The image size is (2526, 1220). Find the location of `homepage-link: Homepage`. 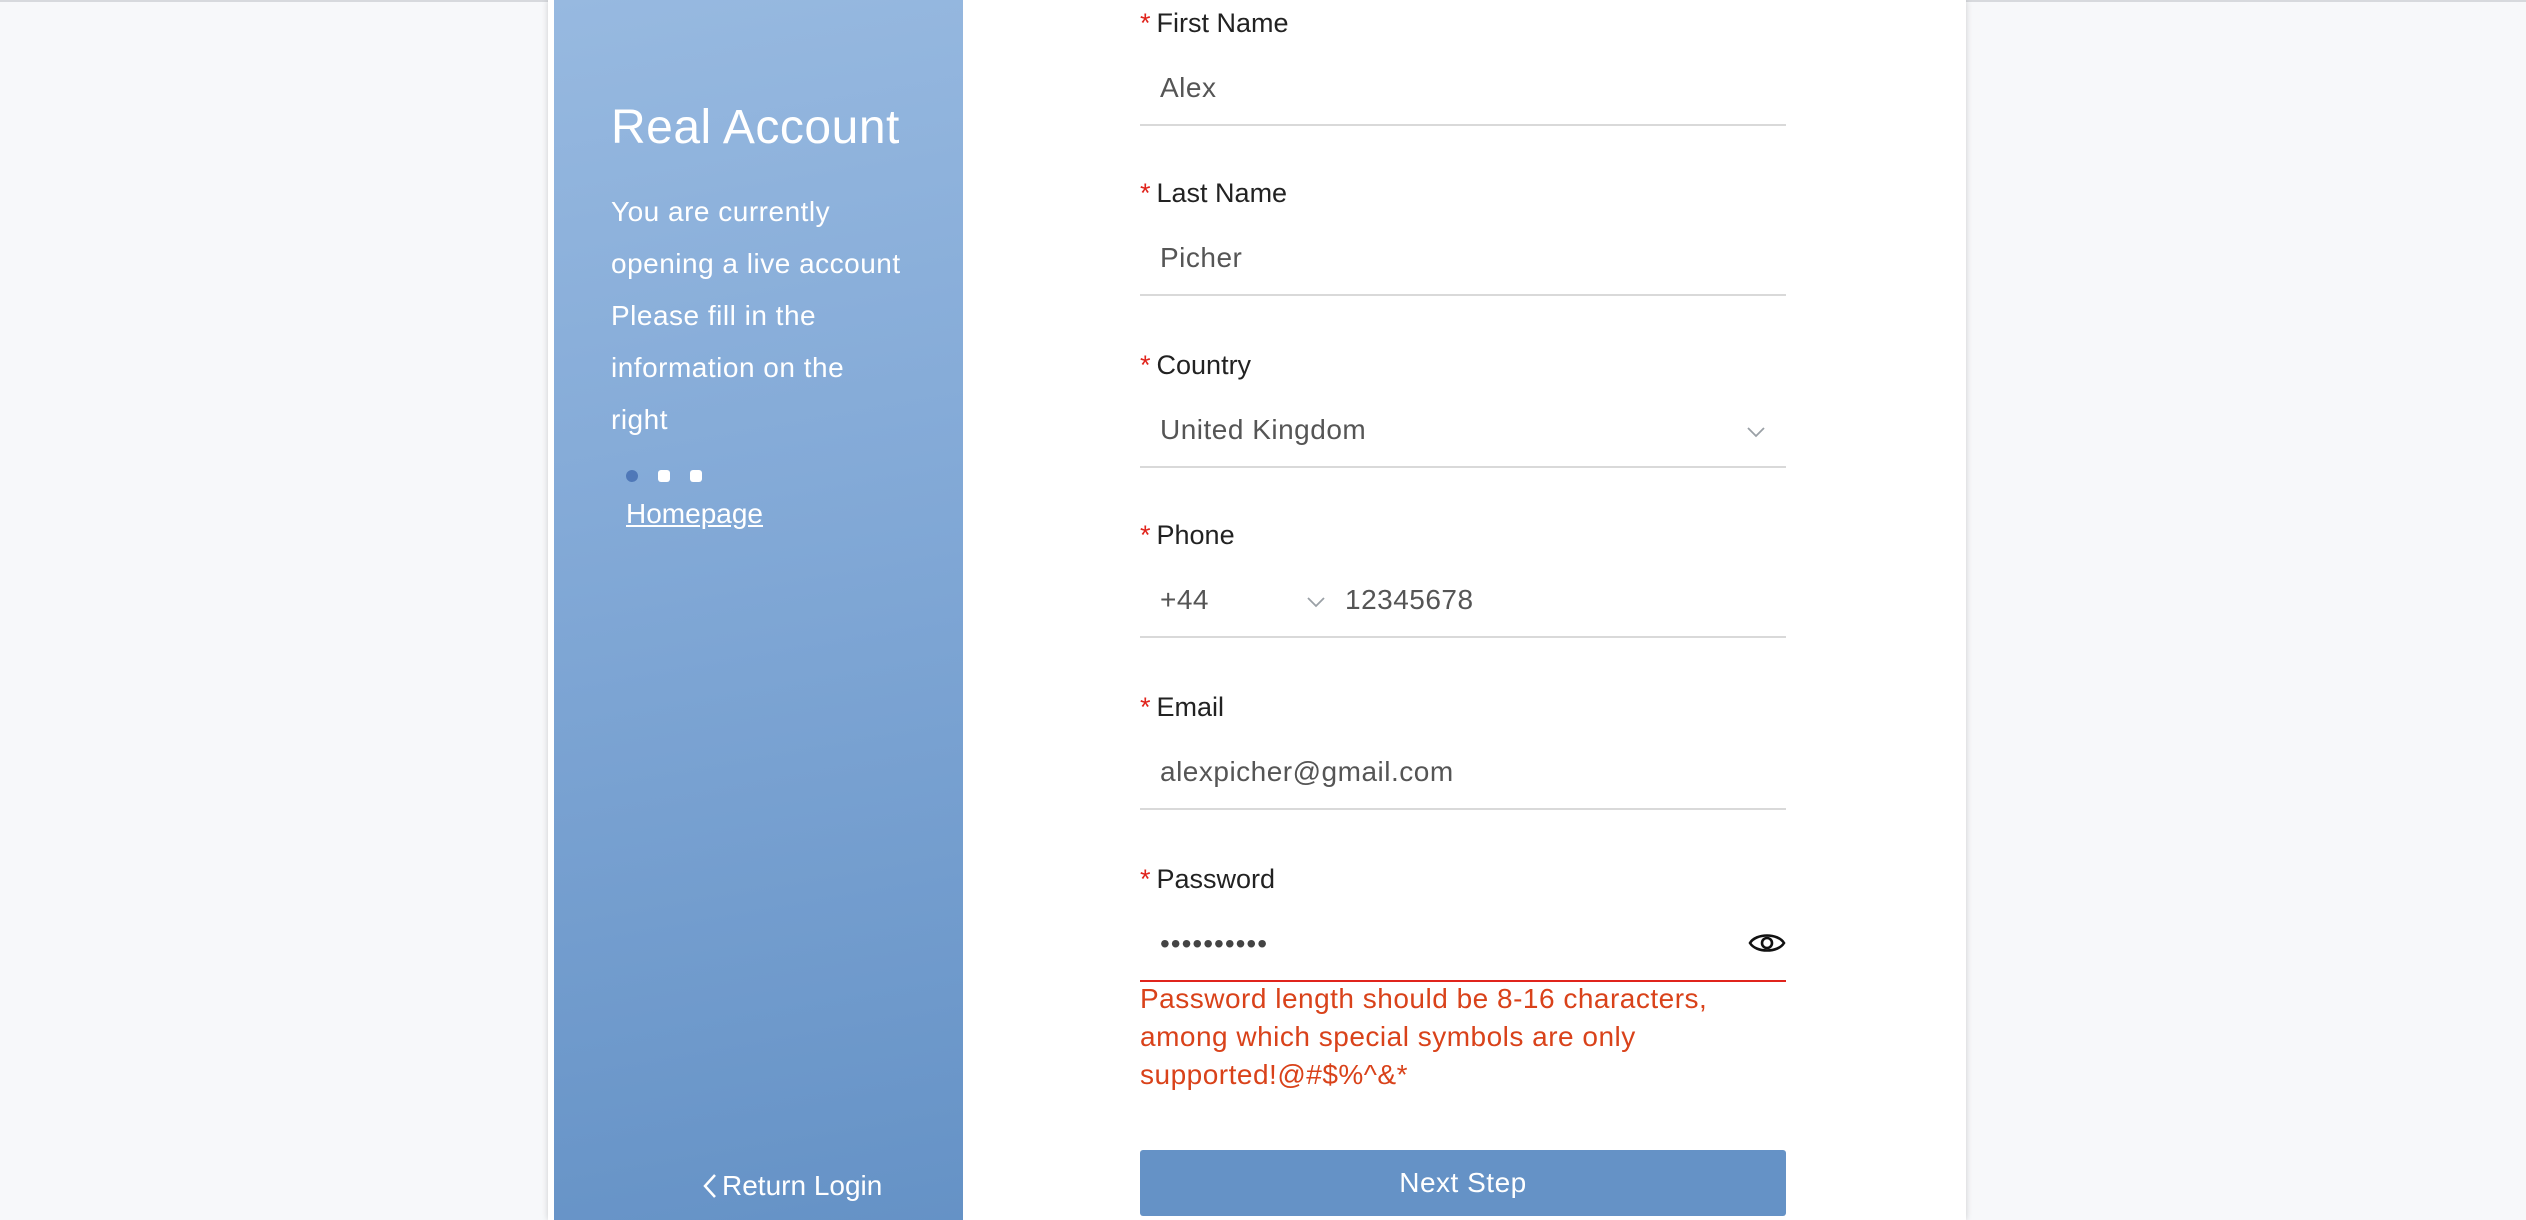

homepage-link: Homepage is located at coordinates (694, 514).